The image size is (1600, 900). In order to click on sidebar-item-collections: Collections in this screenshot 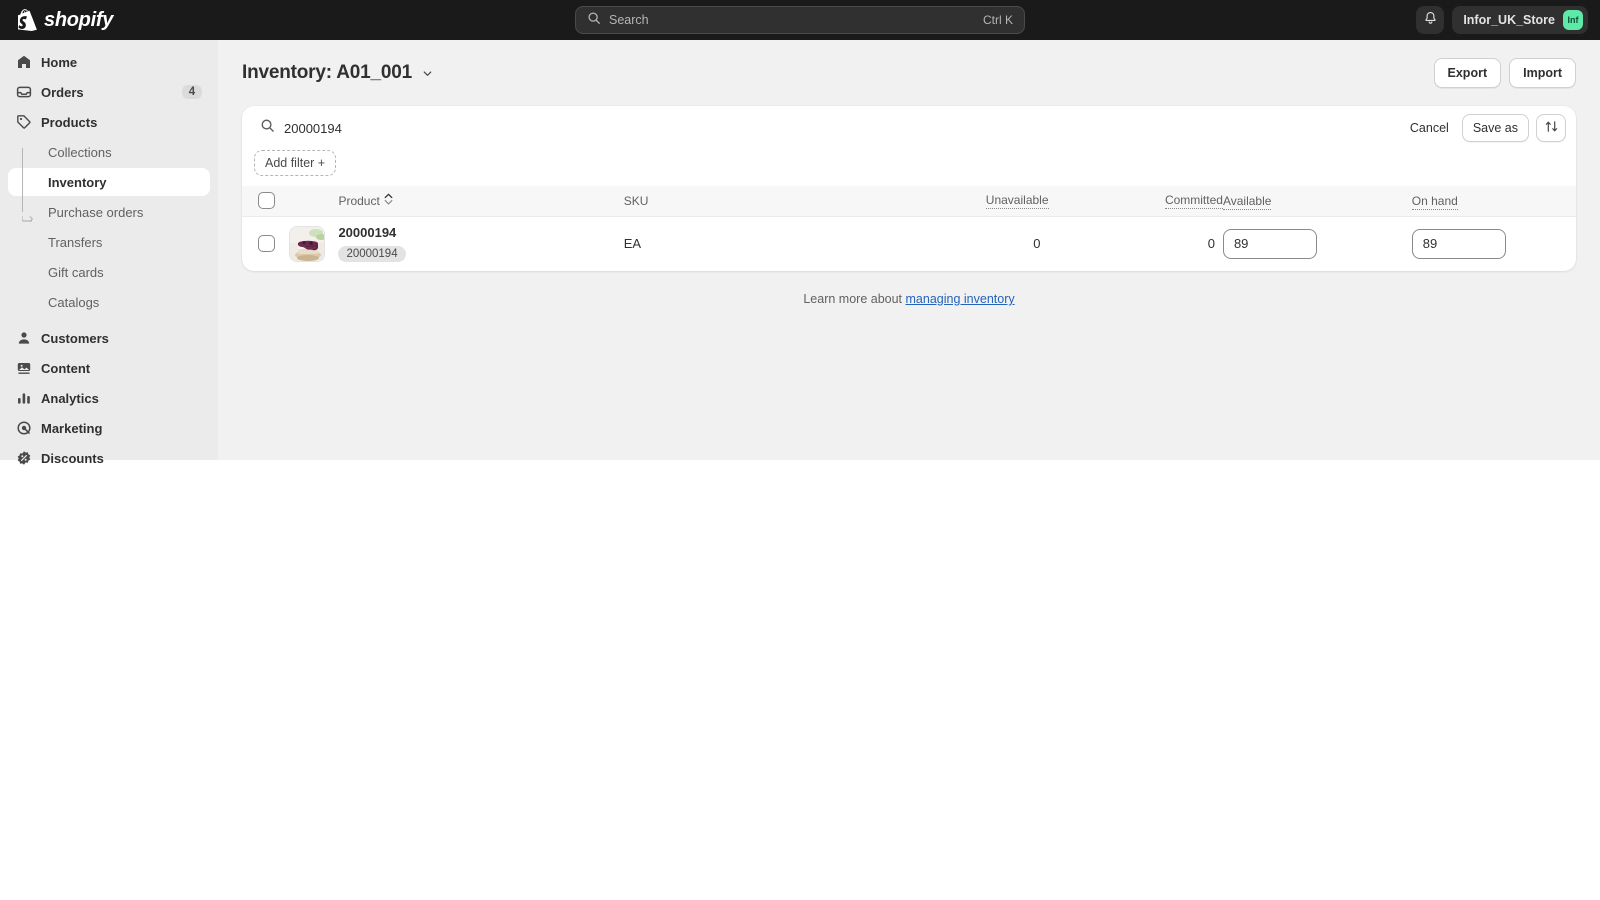, I will do `click(109, 152)`.